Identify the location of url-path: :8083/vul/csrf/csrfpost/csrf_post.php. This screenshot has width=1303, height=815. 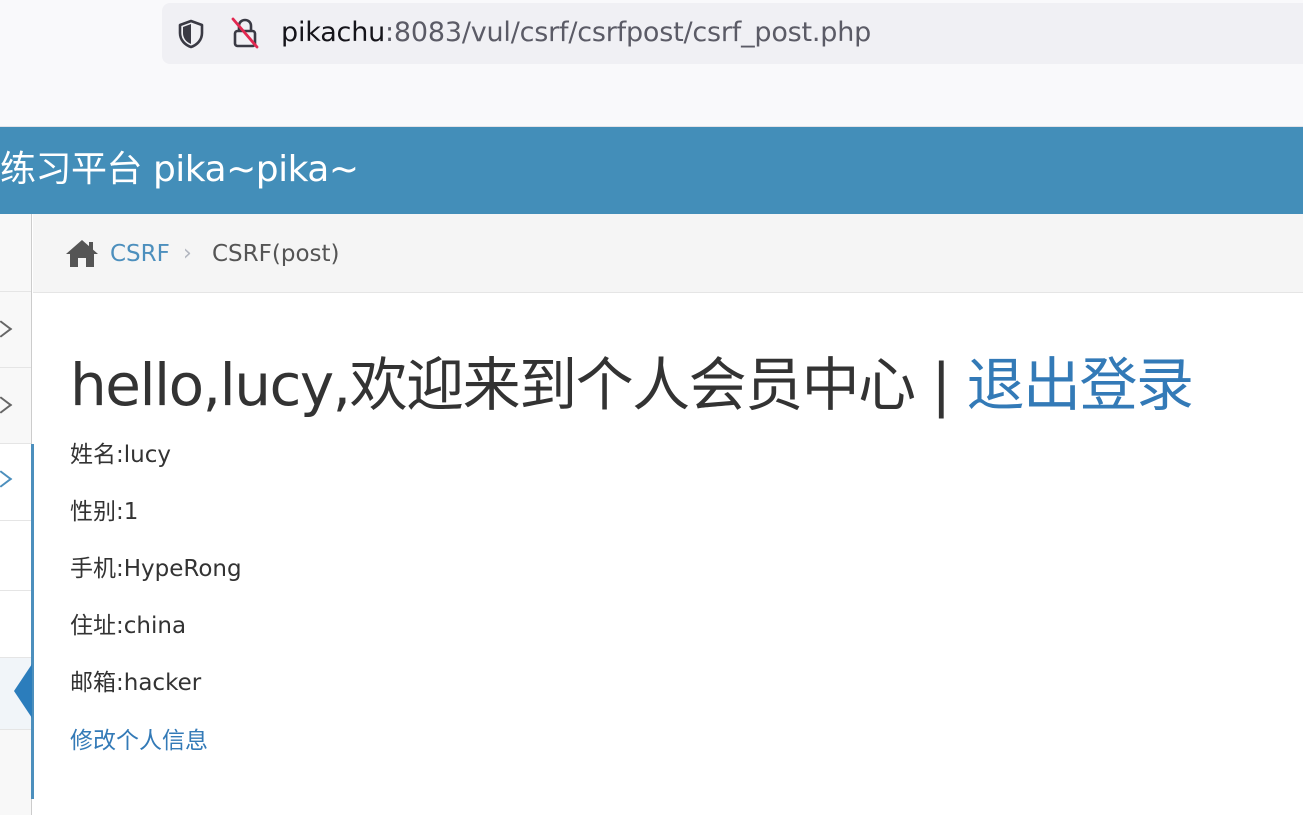
(628, 32).